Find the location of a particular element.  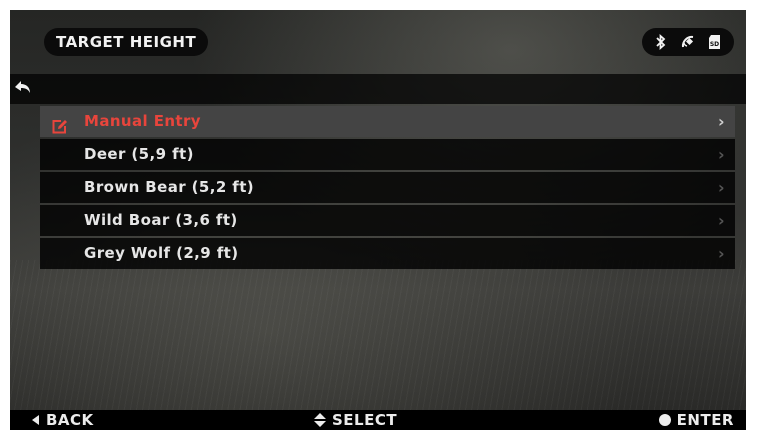

menu-item-wild-boar: Wild Boar (3,6 ft) › is located at coordinates (387, 220).